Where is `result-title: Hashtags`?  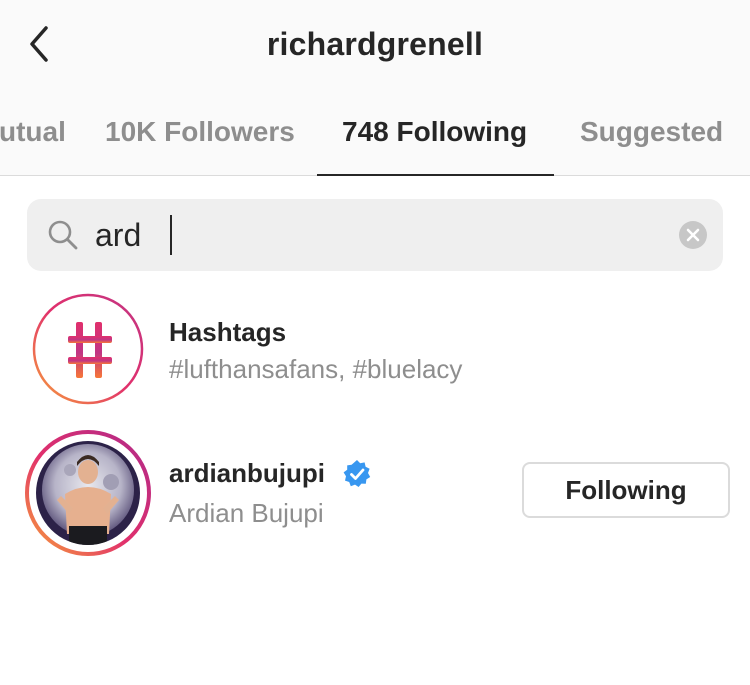
result-title: Hashtags is located at coordinates (228, 332).